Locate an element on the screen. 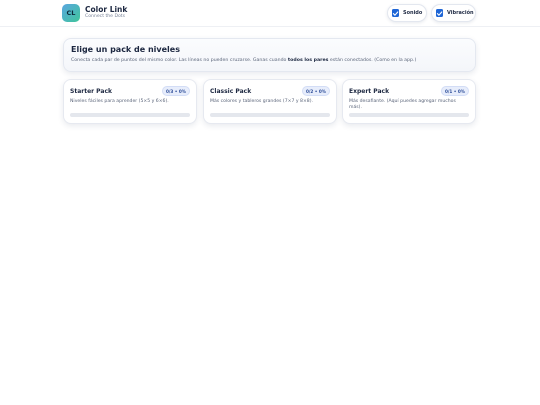  intro-desc-text-end: están conectados. (Como en la app.) is located at coordinates (372, 60).